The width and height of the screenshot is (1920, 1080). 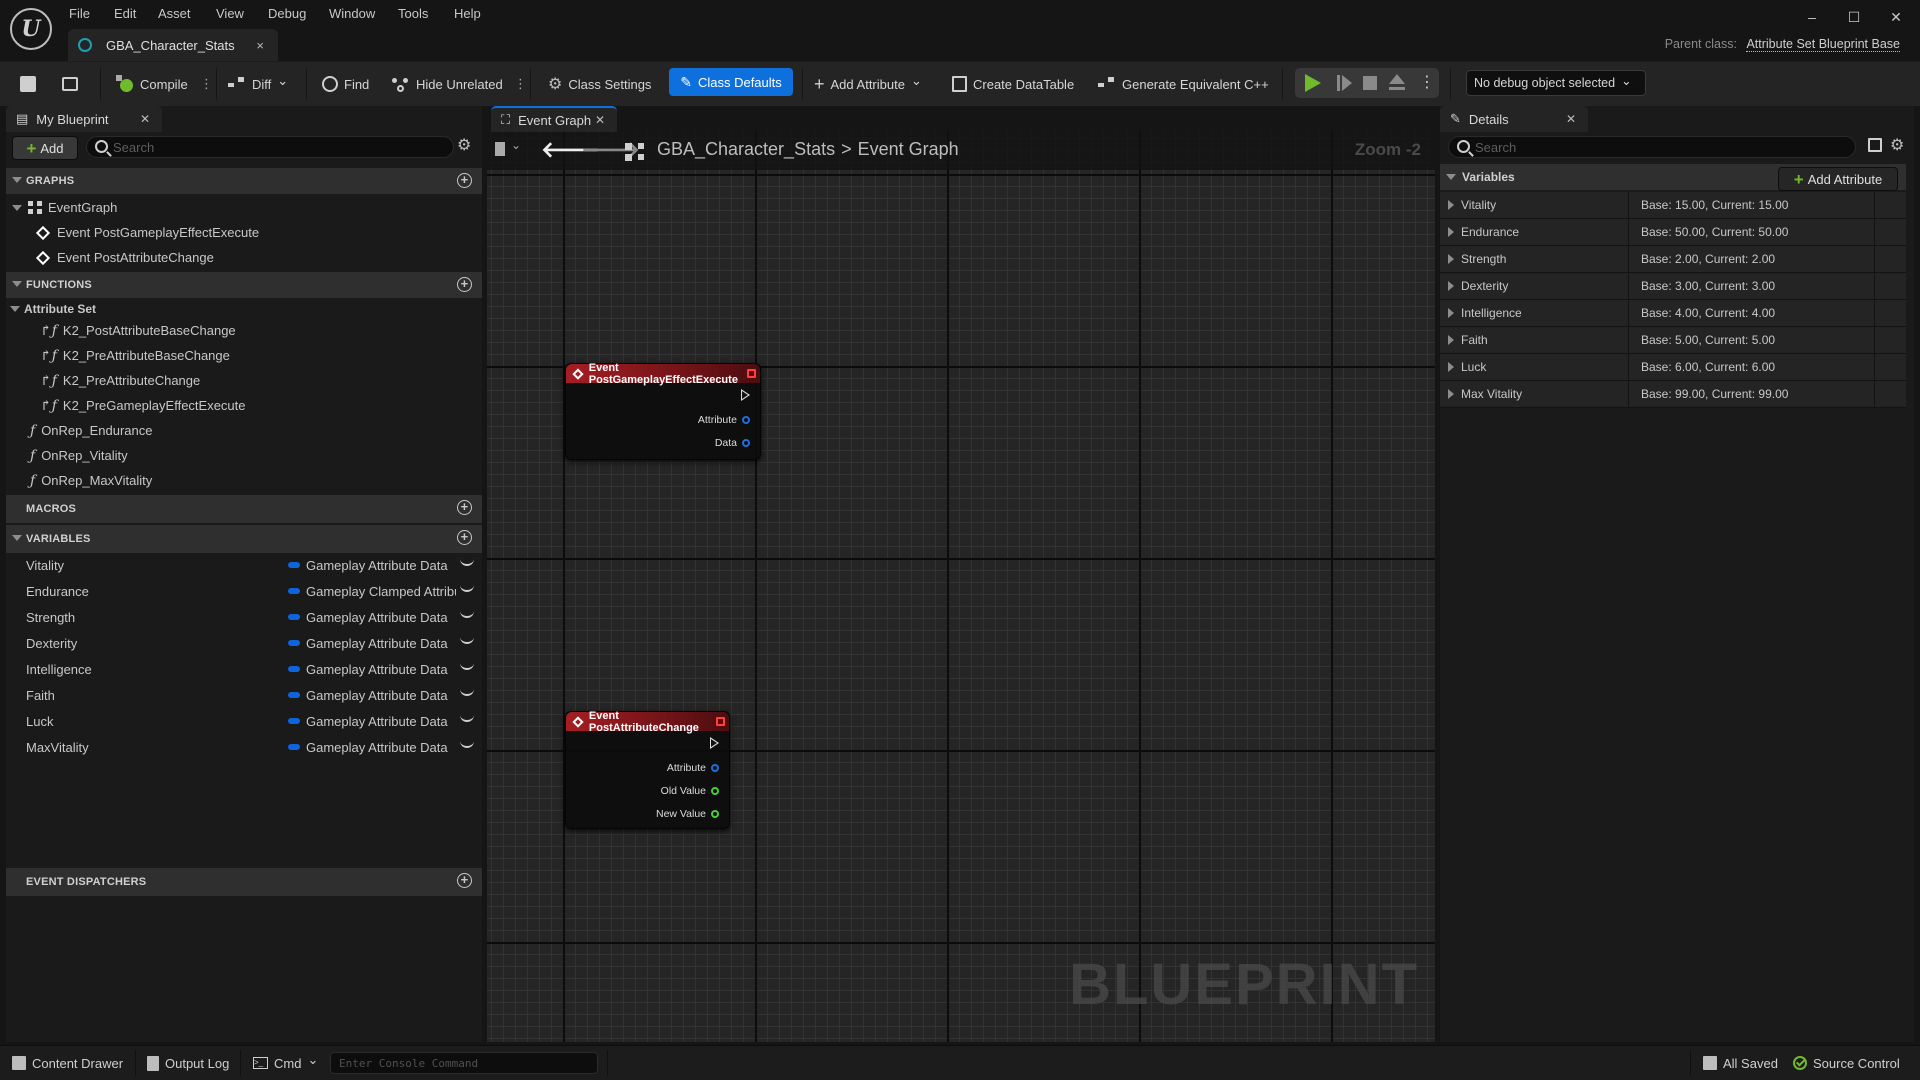 What do you see at coordinates (1514, 119) in the screenshot?
I see `details-tab: ✎ Details ✕` at bounding box center [1514, 119].